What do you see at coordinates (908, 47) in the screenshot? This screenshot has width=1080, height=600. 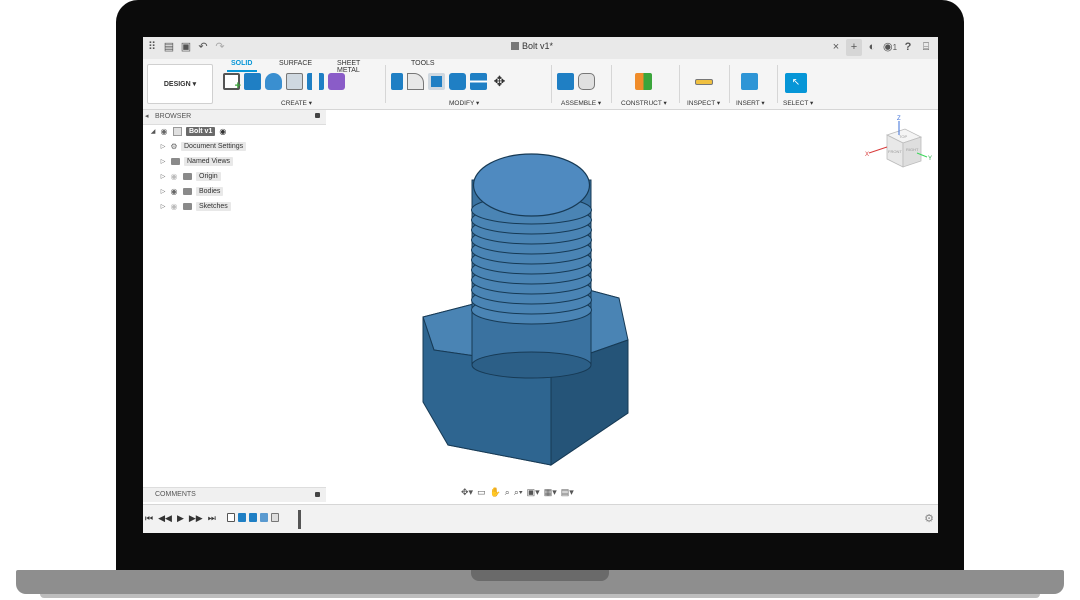 I see `help-icon: ?` at bounding box center [908, 47].